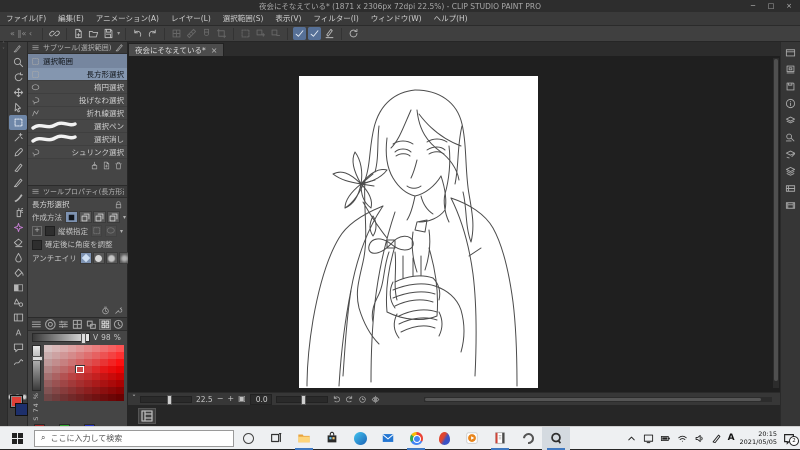 The image size is (800, 450). I want to click on tool-gradient, so click(18, 287).